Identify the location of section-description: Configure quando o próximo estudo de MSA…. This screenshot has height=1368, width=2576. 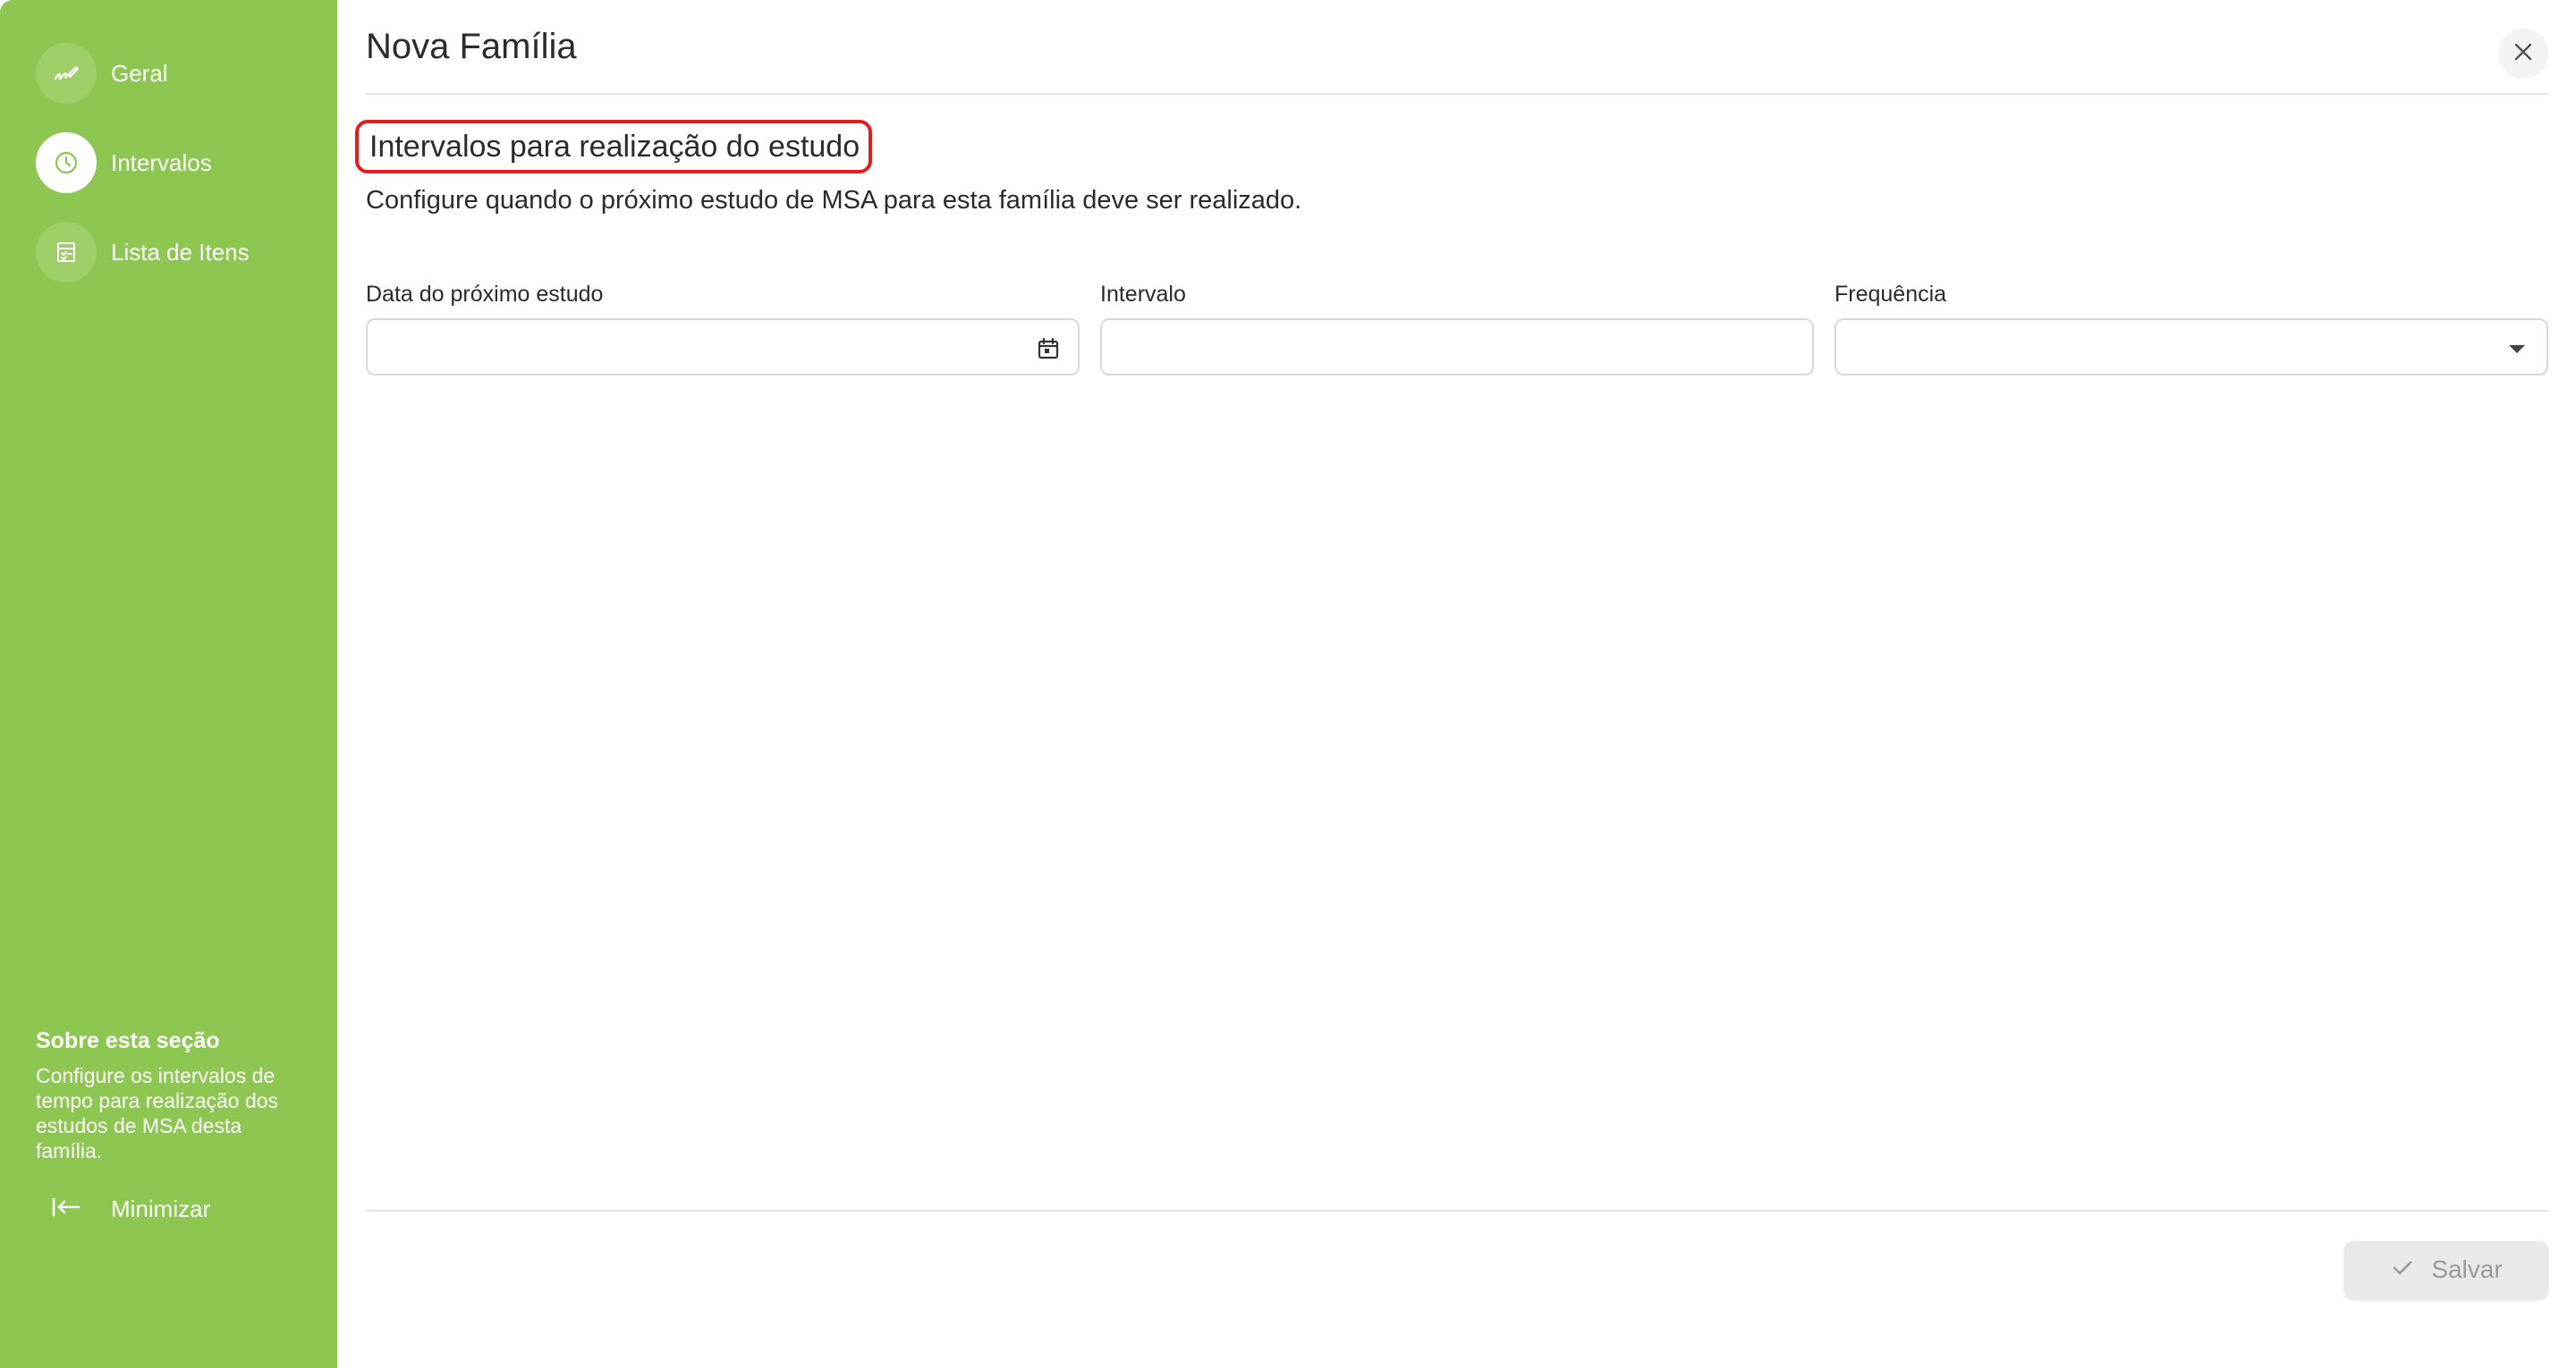
(834, 201).